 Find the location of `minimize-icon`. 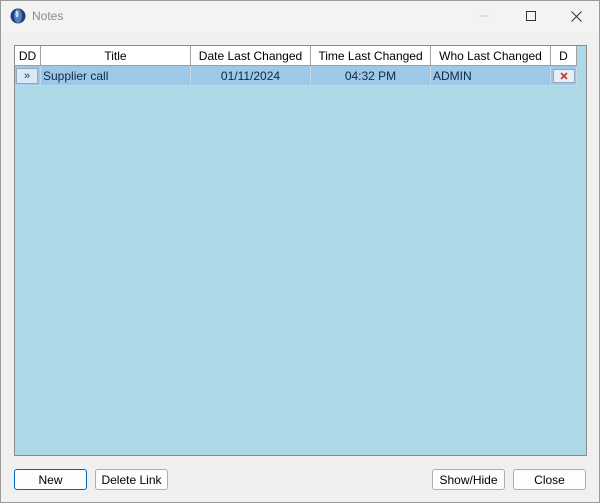

minimize-icon is located at coordinates (484, 16).